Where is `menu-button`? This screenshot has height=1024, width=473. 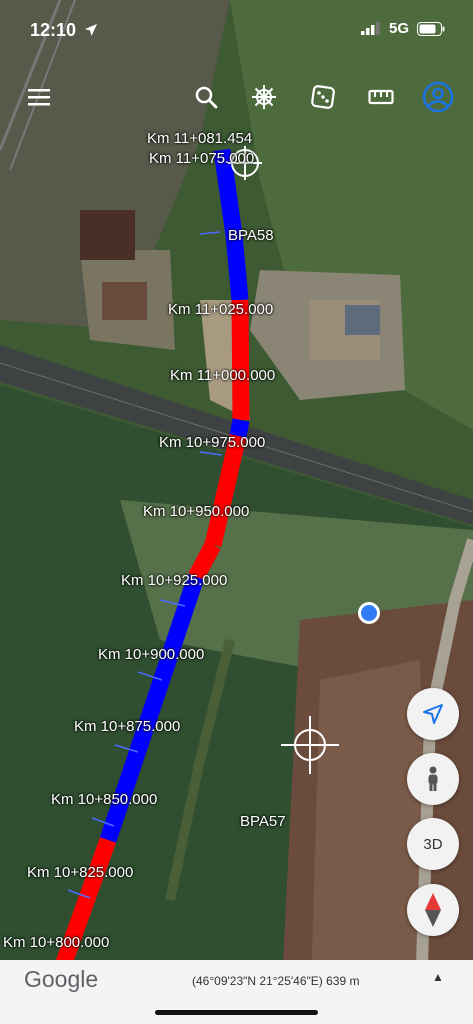
menu-button is located at coordinates (39, 97).